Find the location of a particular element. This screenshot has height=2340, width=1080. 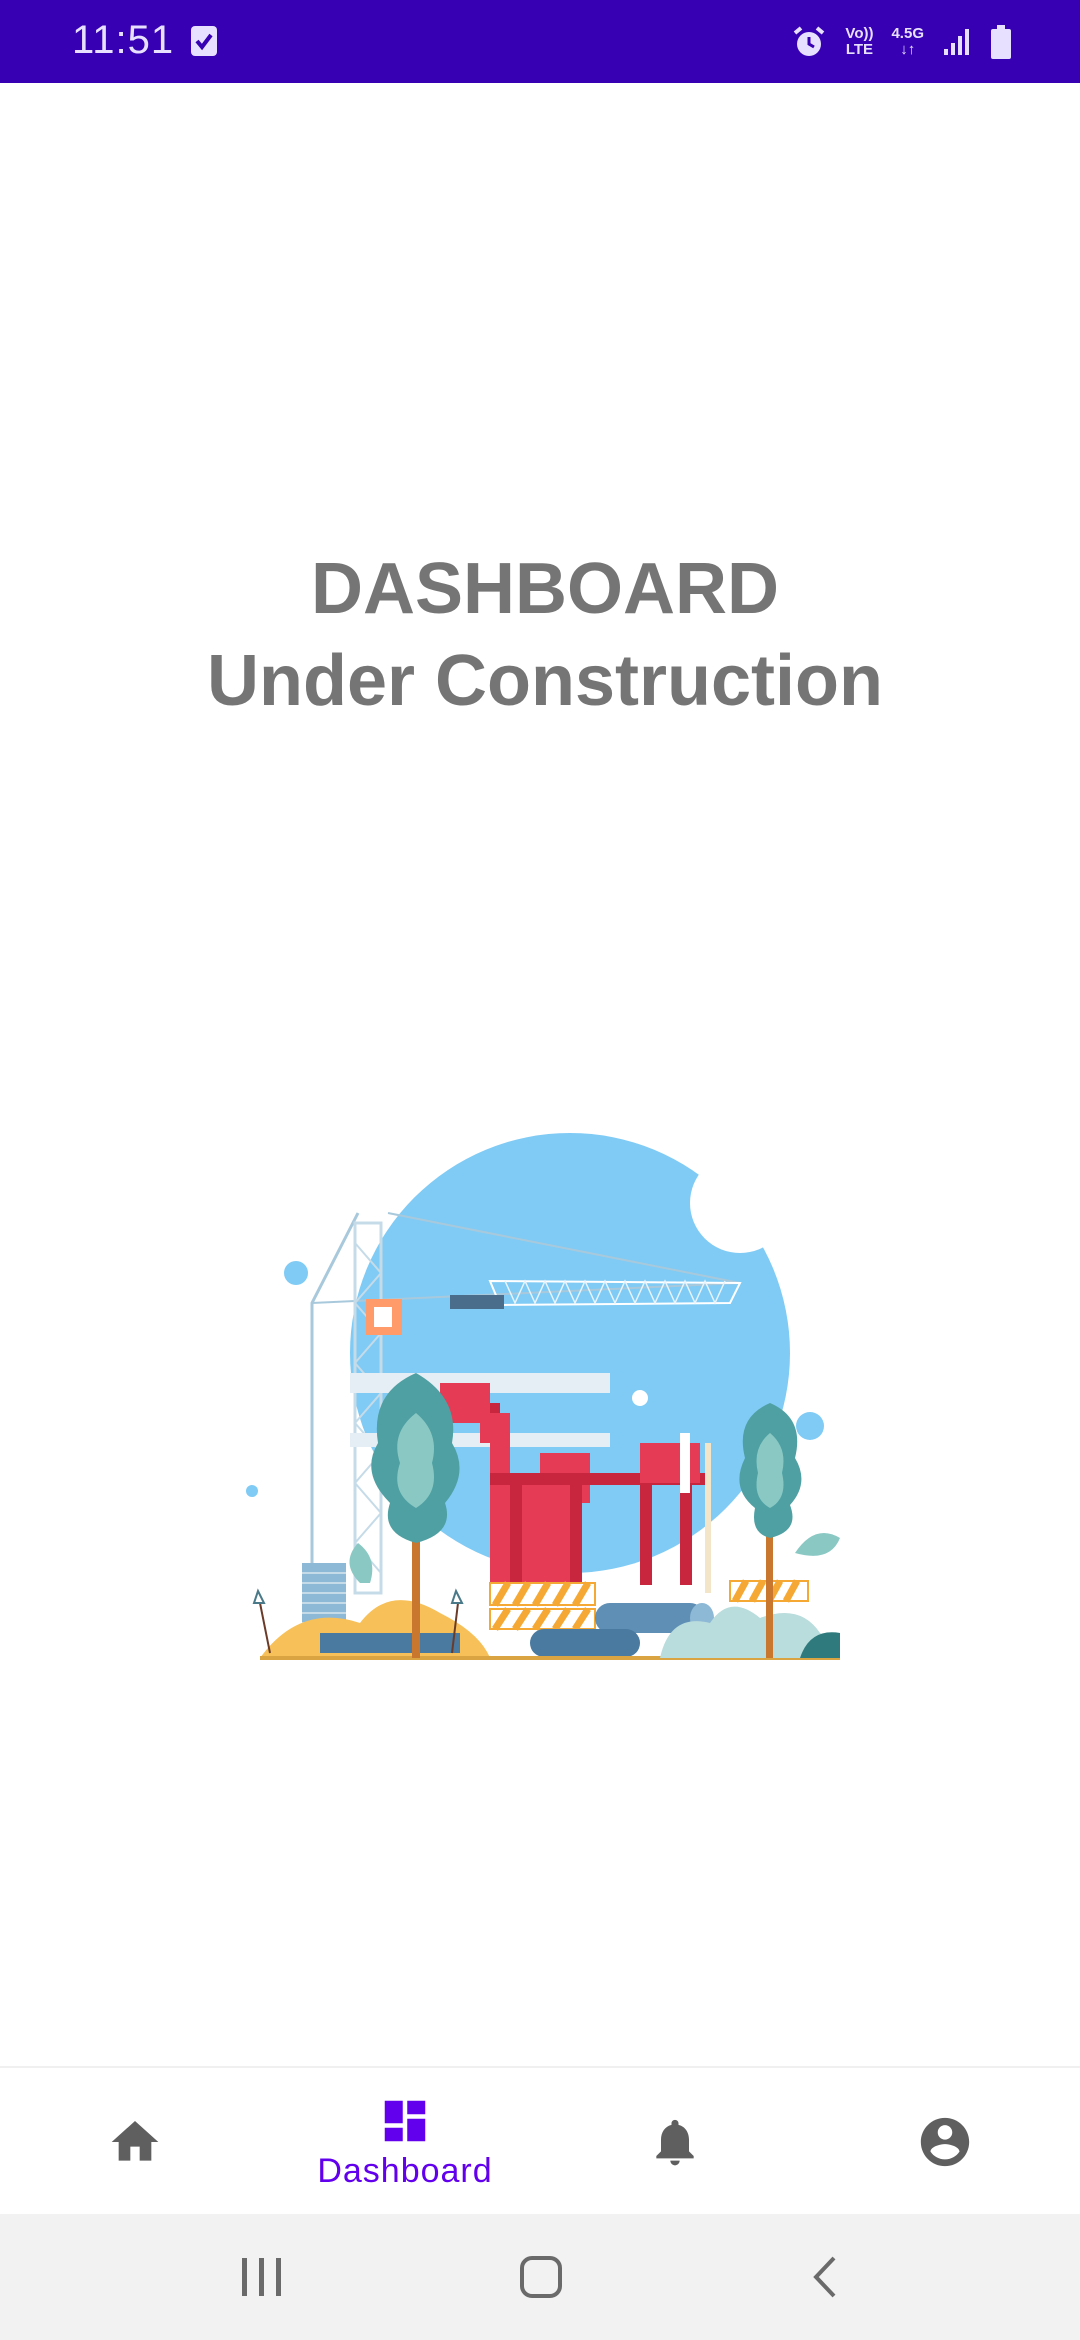

alarm-icon is located at coordinates (809, 41).